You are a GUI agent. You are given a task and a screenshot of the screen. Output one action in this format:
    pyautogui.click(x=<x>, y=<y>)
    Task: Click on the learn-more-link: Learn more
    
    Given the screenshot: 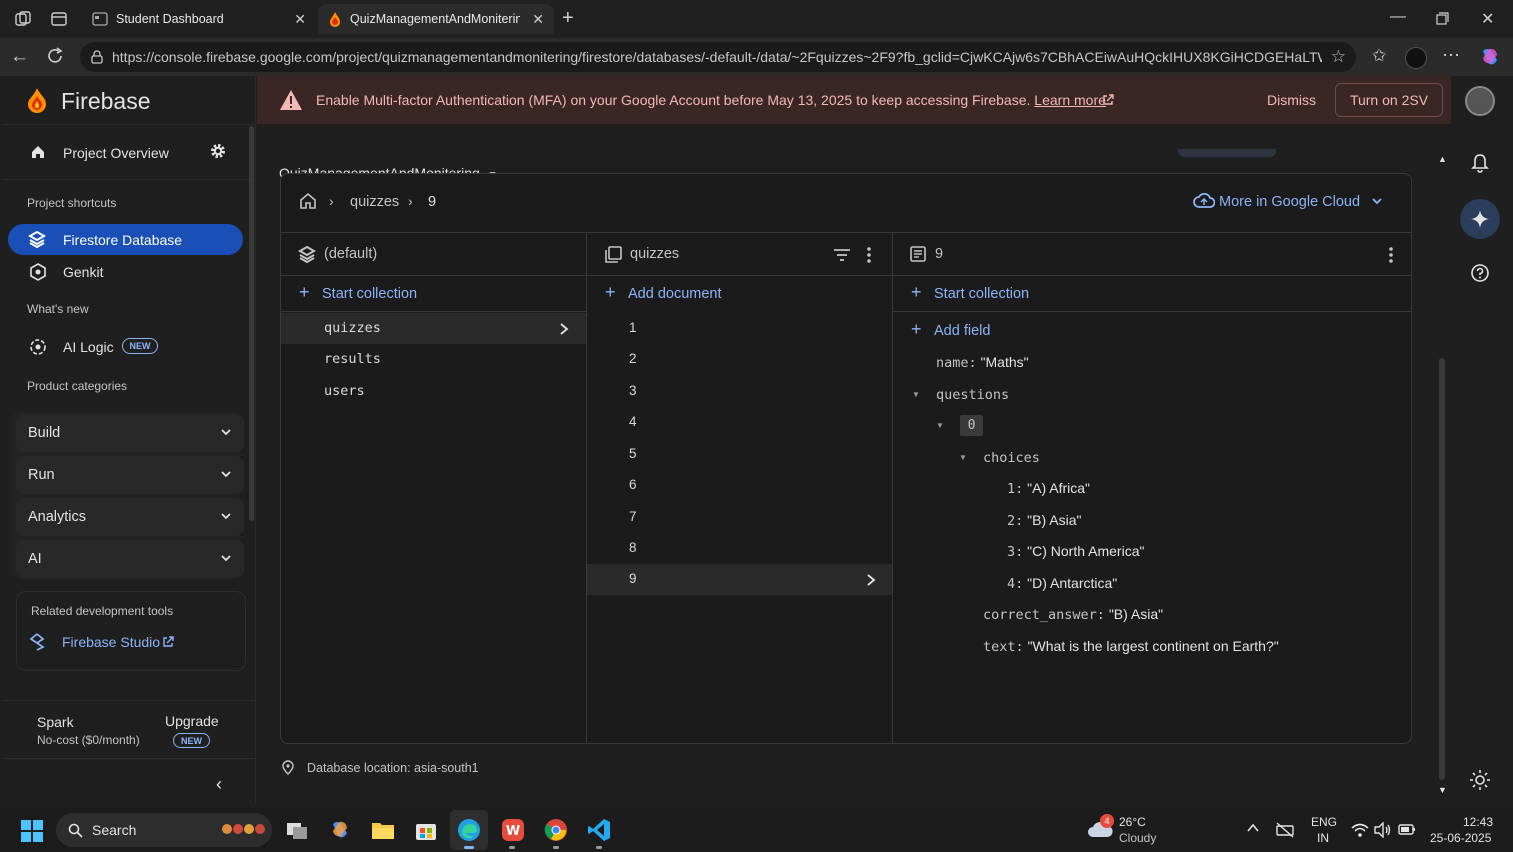 What is the action you would take?
    pyautogui.click(x=1070, y=100)
    